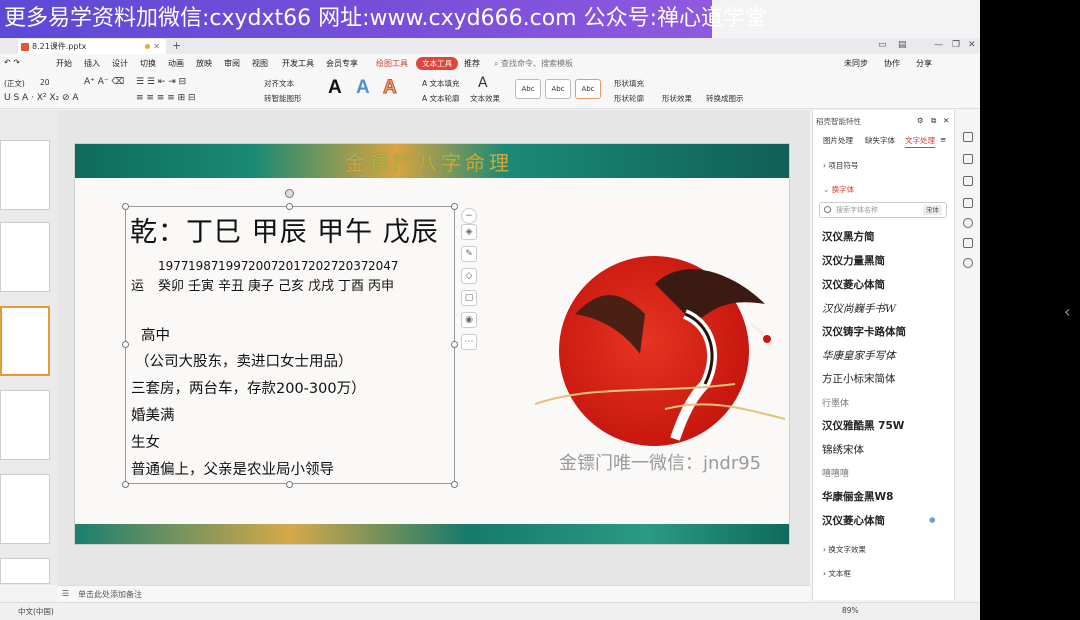 Image resolution: width=1080 pixels, height=620 pixels. I want to click on align-icons: ≡ ≡ ≡ ≡ ⊞ ⊟, so click(166, 98).